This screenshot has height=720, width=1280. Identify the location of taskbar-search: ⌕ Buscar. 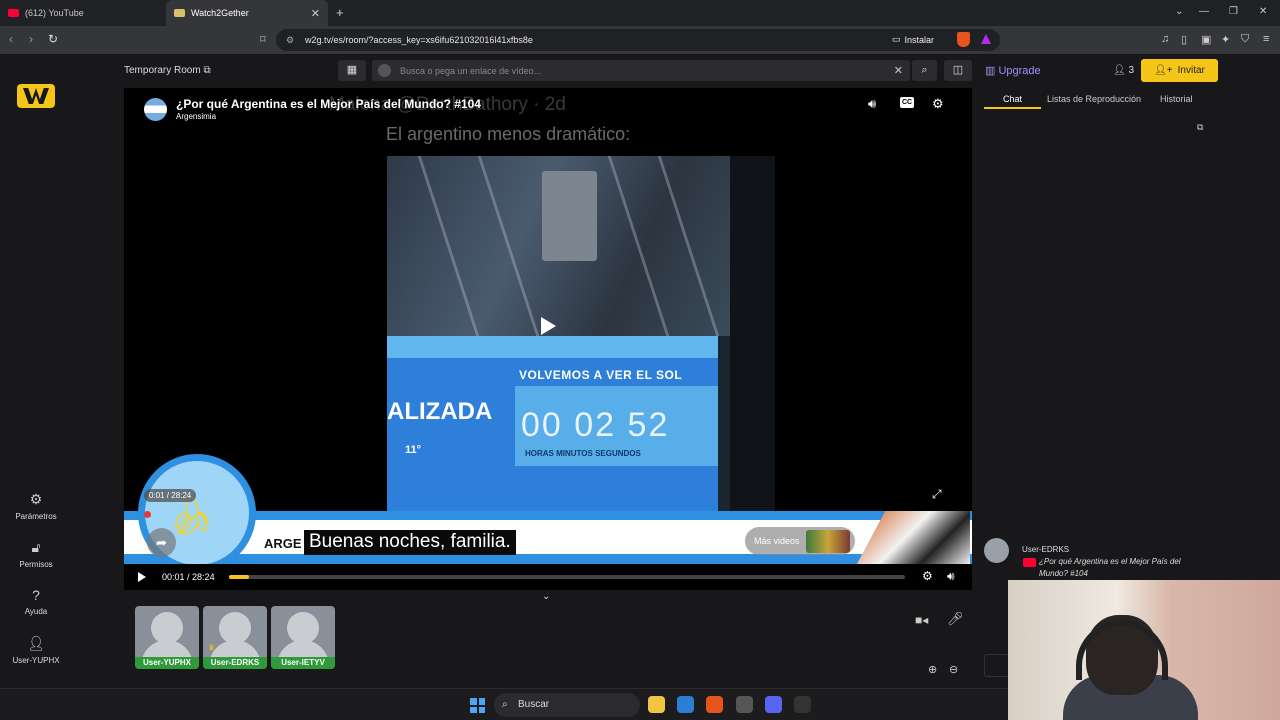
(567, 705).